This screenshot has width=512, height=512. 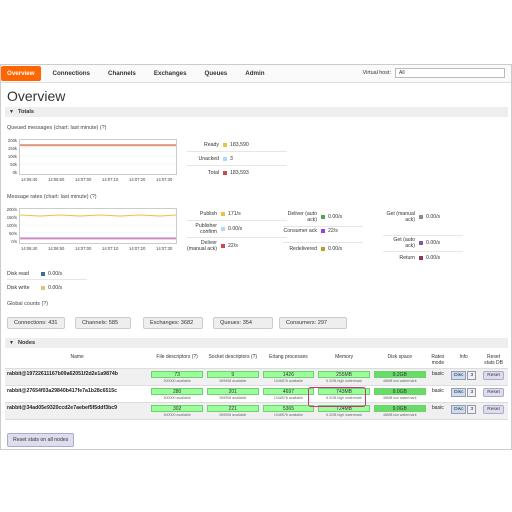 I want to click on col-file-descriptors: File descriptors (?), so click(x=177, y=360).